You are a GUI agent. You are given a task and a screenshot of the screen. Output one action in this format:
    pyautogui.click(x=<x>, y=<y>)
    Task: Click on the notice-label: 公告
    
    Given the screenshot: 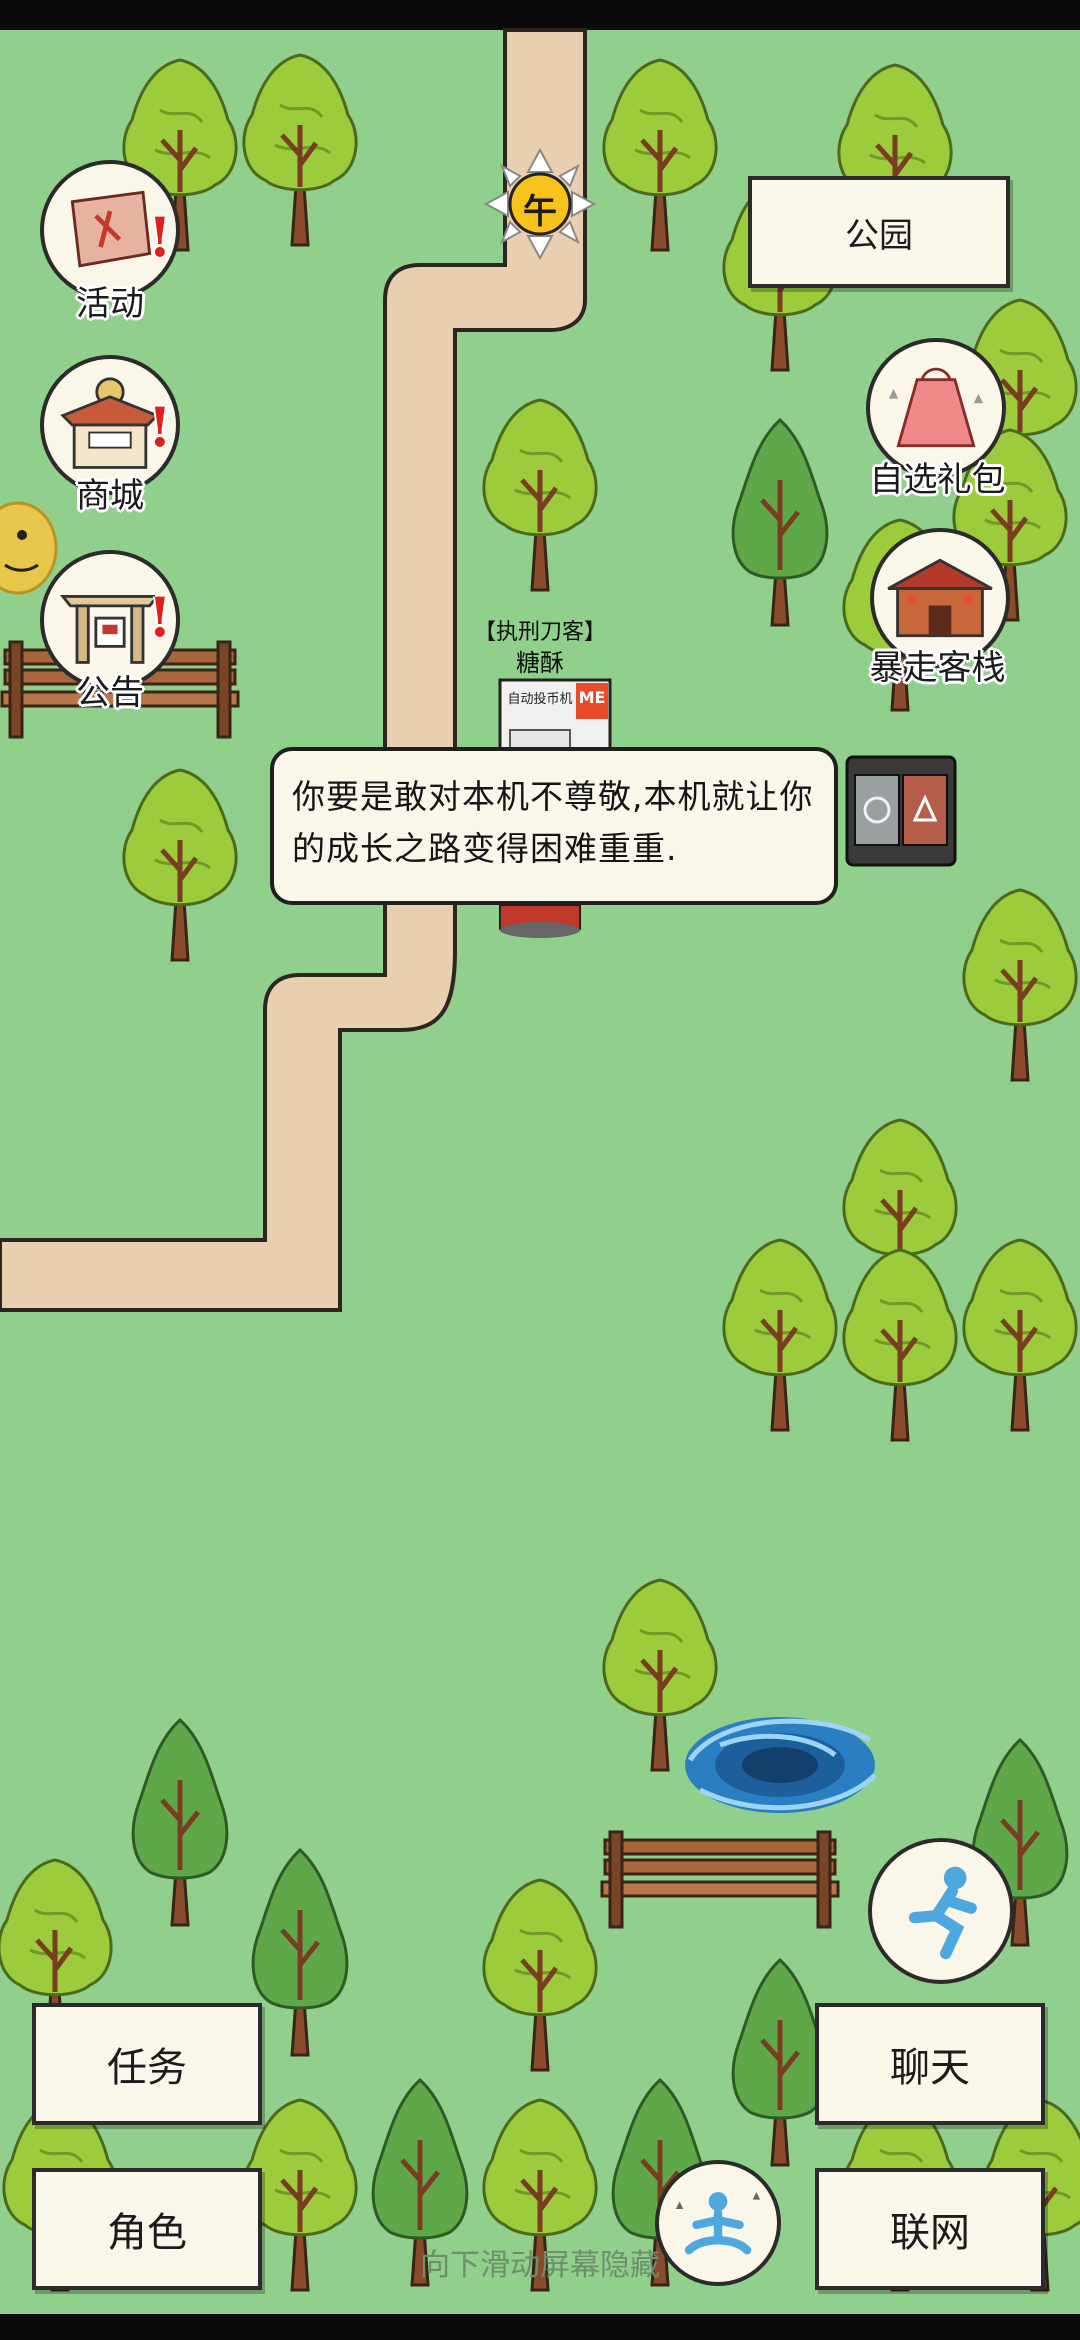 What is the action you would take?
    pyautogui.click(x=110, y=693)
    